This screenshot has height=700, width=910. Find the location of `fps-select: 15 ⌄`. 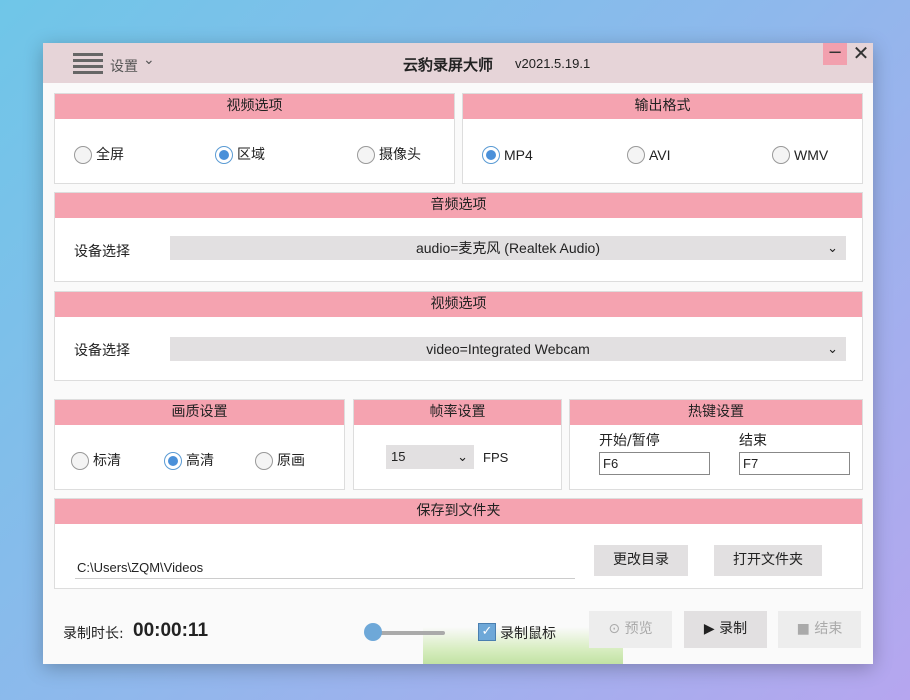

fps-select: 15 ⌄ is located at coordinates (430, 457).